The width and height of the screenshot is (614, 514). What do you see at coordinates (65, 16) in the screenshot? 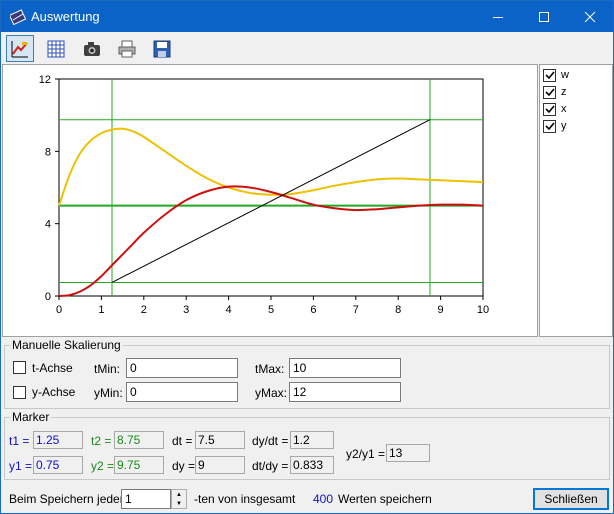
I see `window-title: Auswertung` at bounding box center [65, 16].